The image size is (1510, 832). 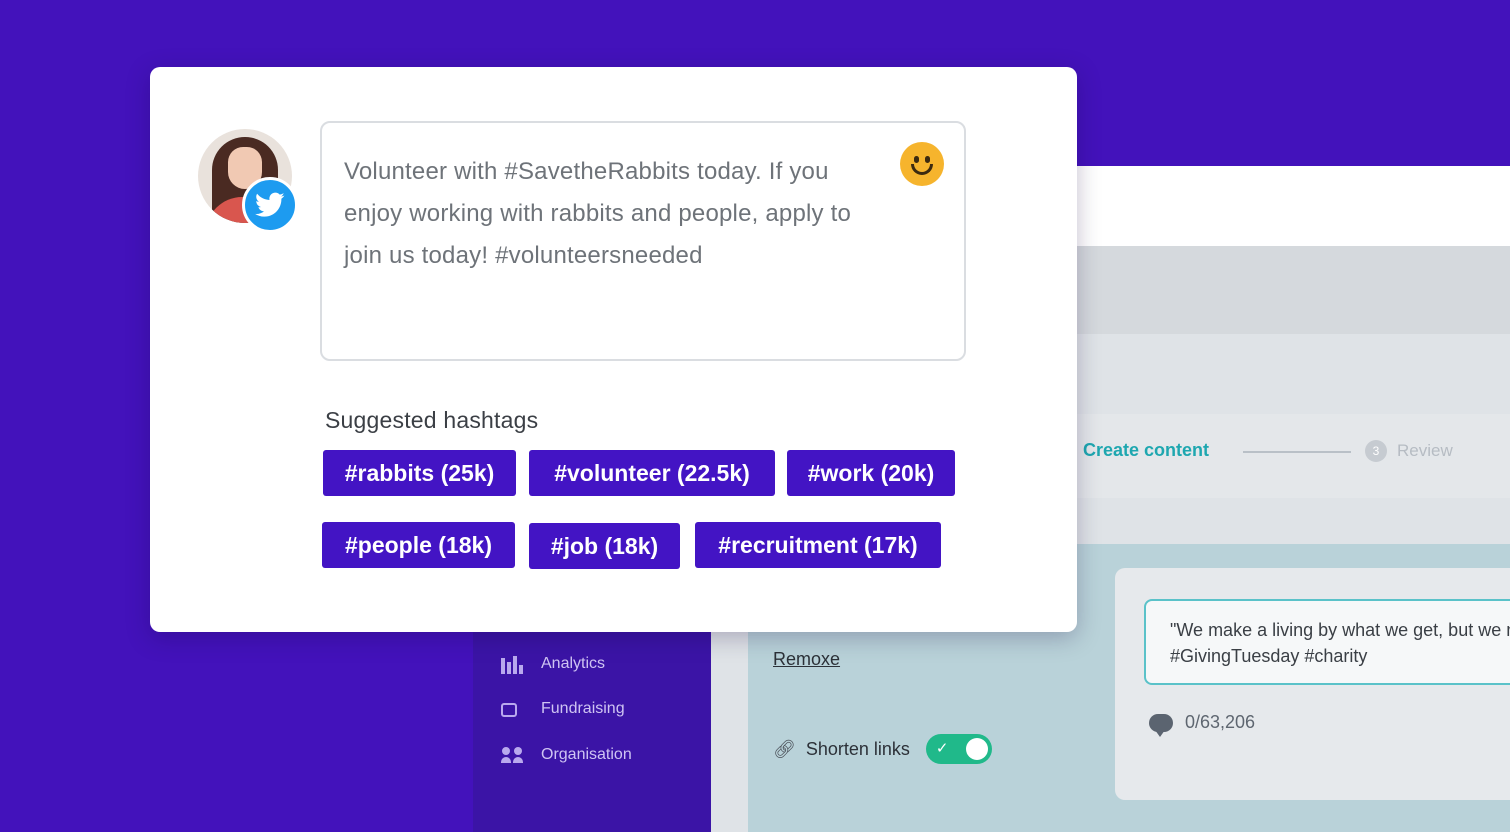 I want to click on comment-icon, so click(x=1161, y=725).